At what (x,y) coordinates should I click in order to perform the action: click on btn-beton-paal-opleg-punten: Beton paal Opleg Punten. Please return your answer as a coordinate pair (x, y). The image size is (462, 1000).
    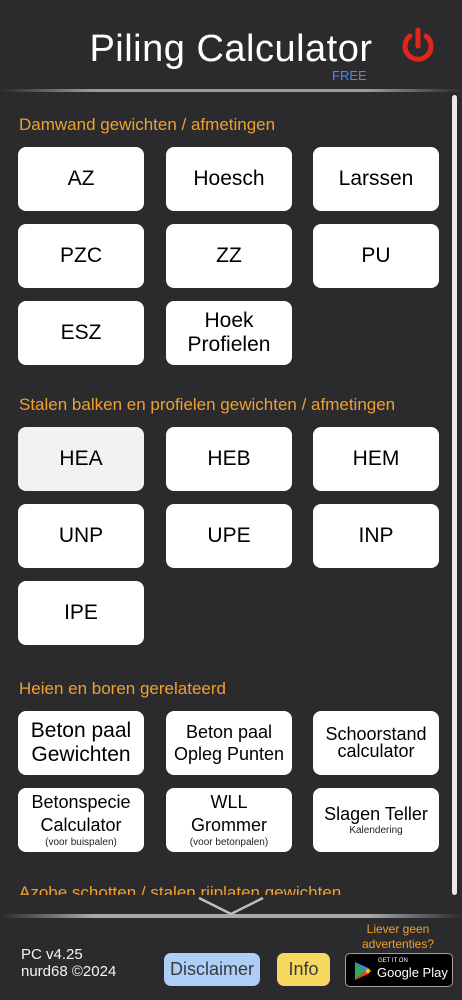
    Looking at the image, I should click on (229, 743).